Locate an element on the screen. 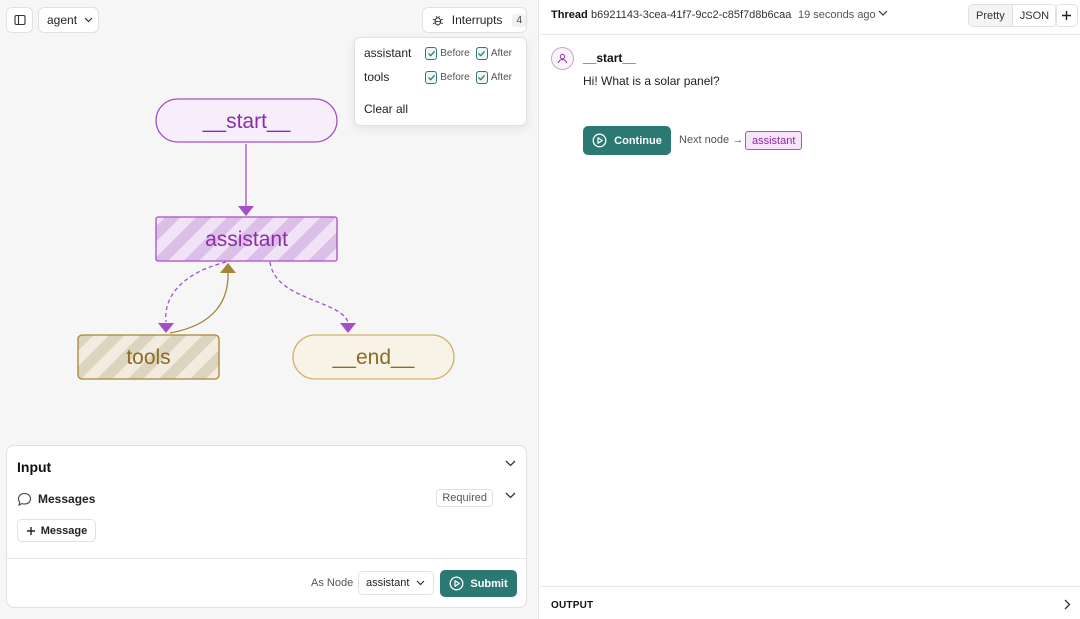 This screenshot has height=619, width=1080. as-node-select: assistant is located at coordinates (396, 583).